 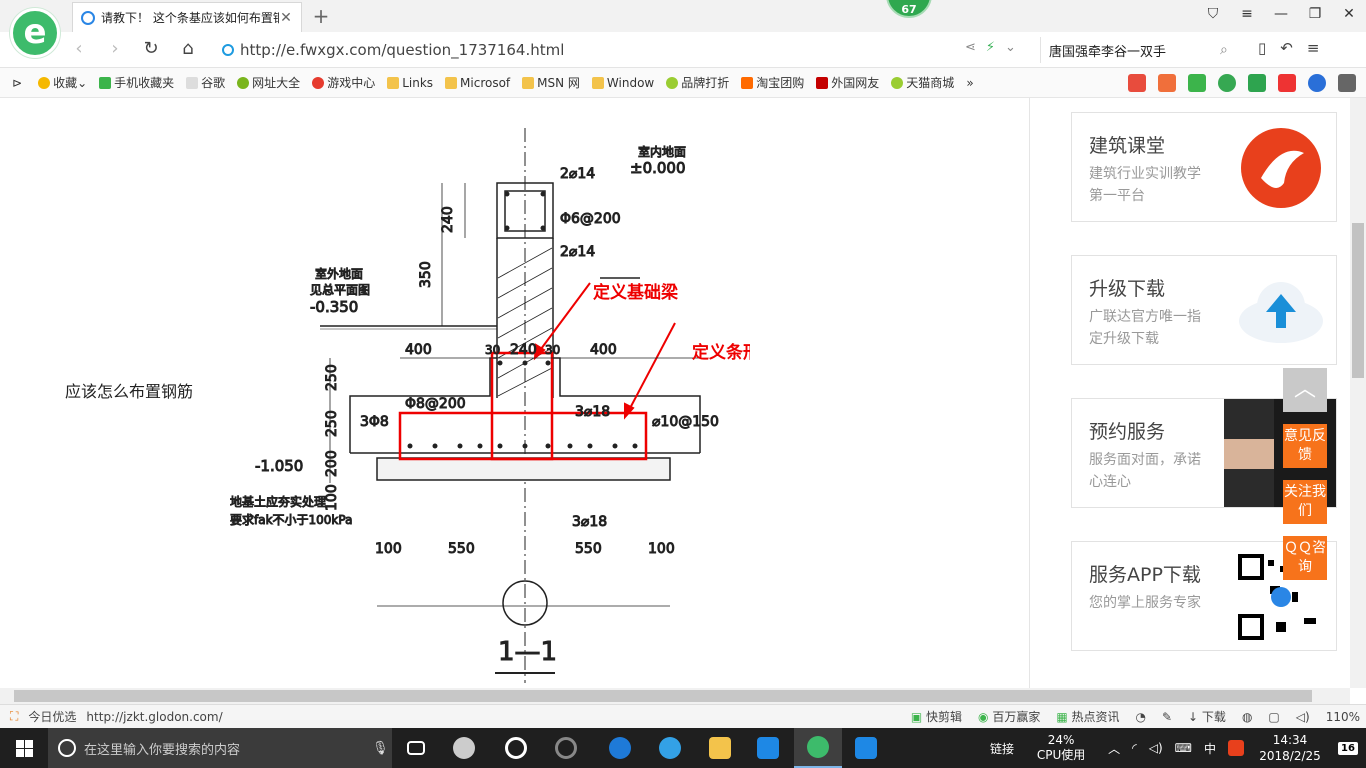 I want to click on dim-400-right: 400, so click(x=603, y=350).